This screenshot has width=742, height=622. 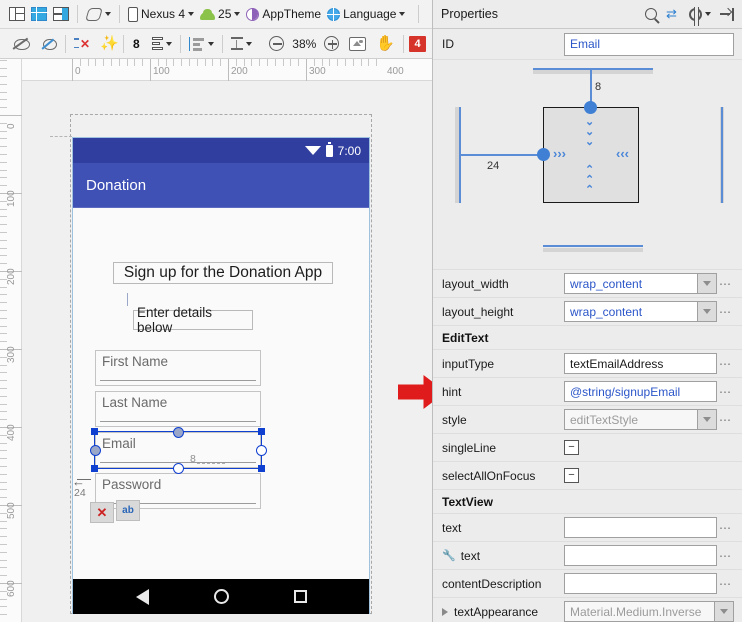 I want to click on design-blueprint-split-button, so click(x=61, y=14).